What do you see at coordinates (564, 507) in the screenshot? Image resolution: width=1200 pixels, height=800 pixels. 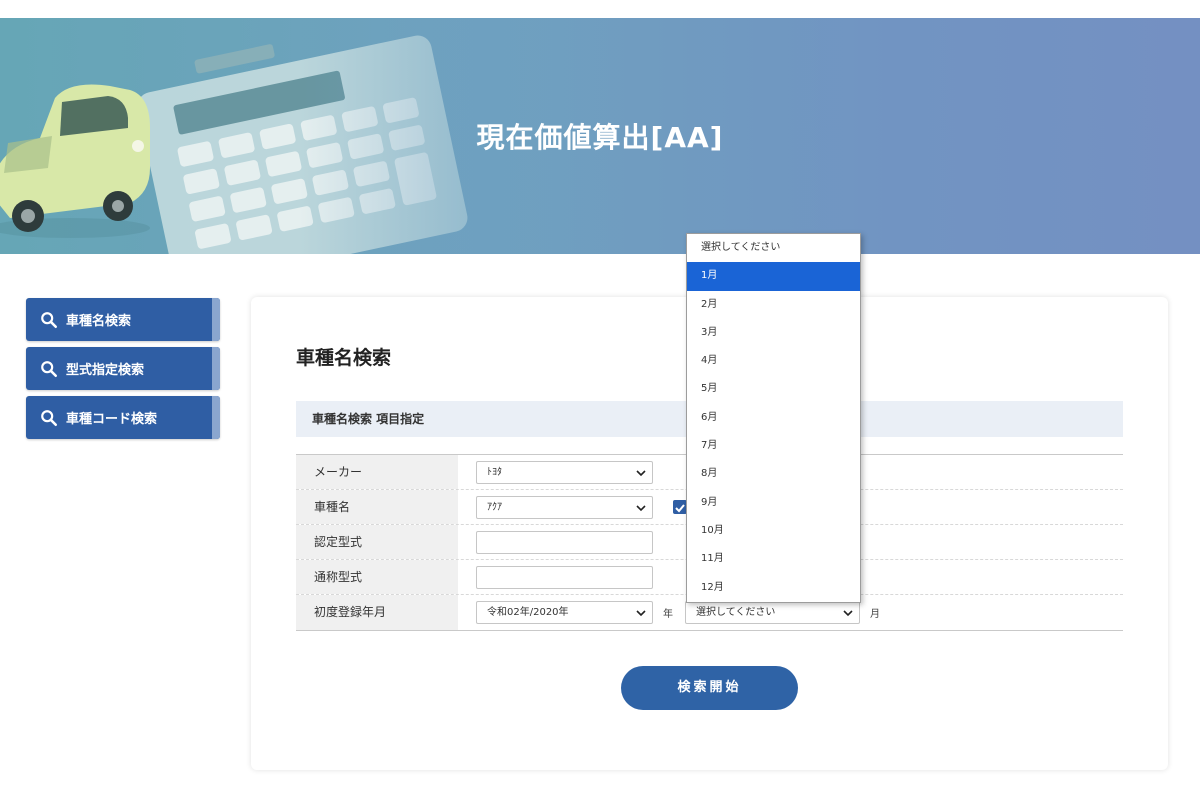 I see `model-select: ｱｸｱ` at bounding box center [564, 507].